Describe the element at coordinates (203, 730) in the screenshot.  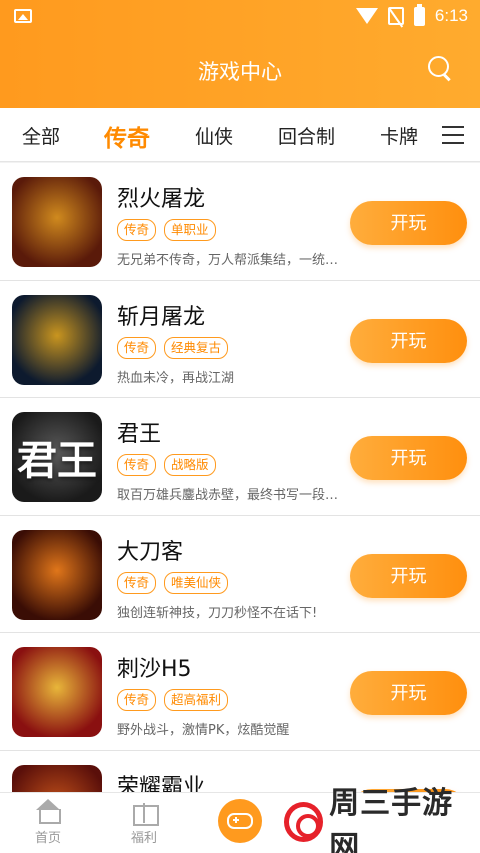
I see `game-description: 野外战斗，激情PK，炫酷觉醒` at that location.